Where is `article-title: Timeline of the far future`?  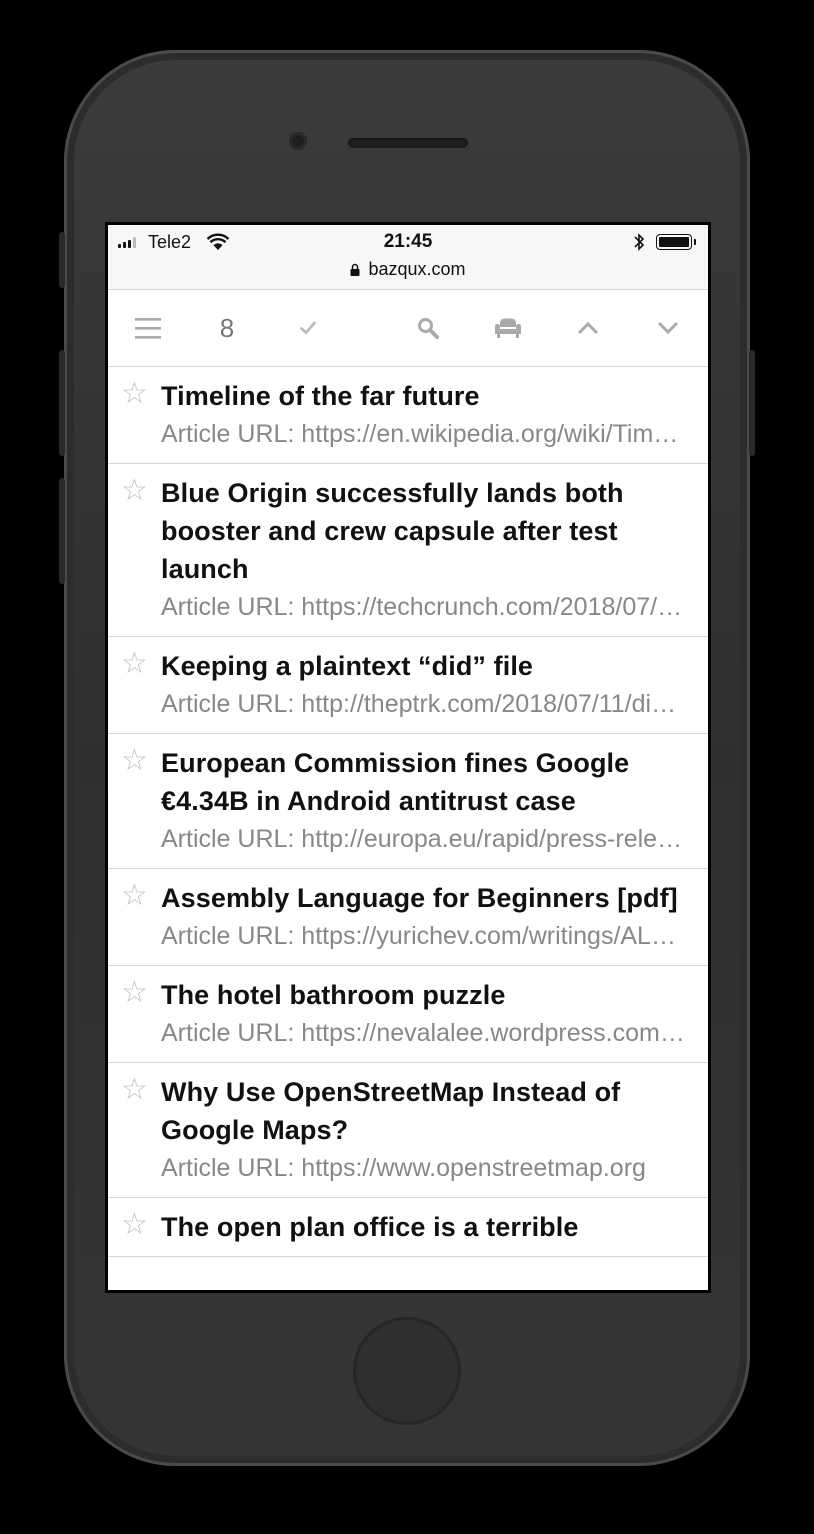 article-title: Timeline of the far future is located at coordinates (320, 396).